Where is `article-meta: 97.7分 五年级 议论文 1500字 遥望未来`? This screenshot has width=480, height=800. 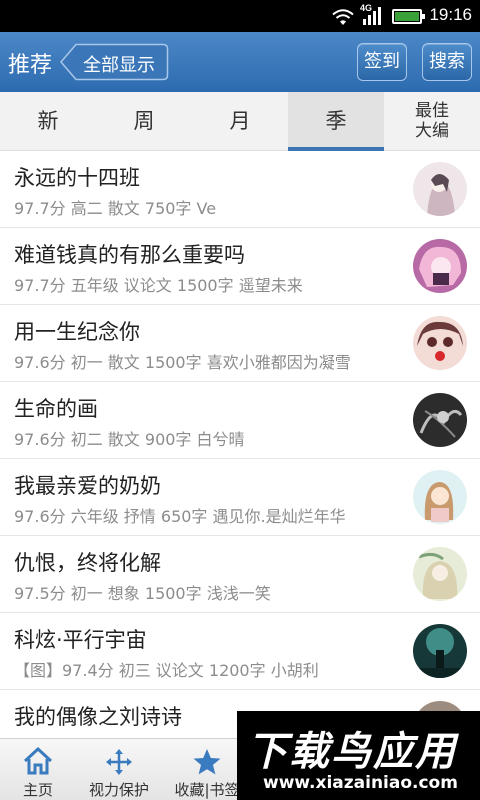 article-meta: 97.7分 五年级 议论文 1500字 遥望未来 is located at coordinates (158, 285).